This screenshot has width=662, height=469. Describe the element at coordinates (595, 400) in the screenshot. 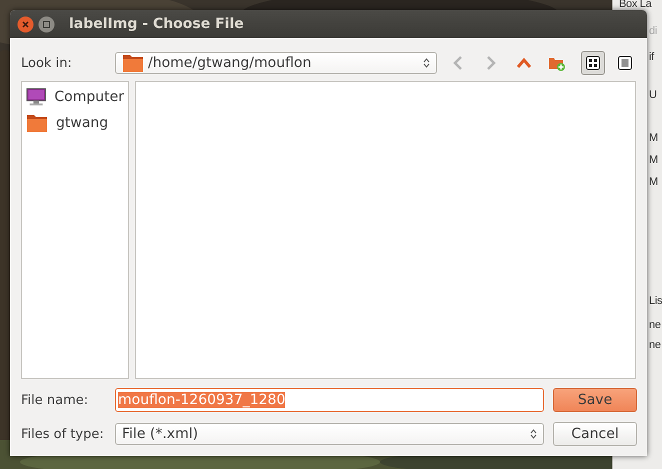

I see `save-button: Save` at that location.